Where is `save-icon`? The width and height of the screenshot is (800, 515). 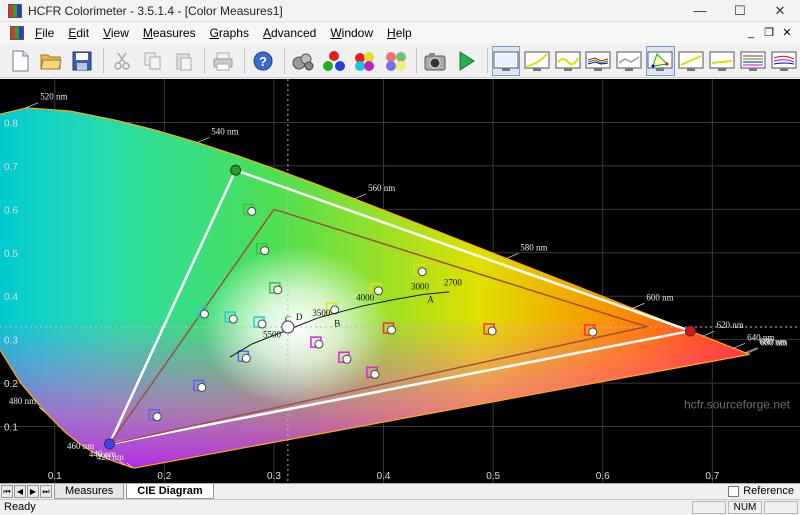
save-icon is located at coordinates (82, 60).